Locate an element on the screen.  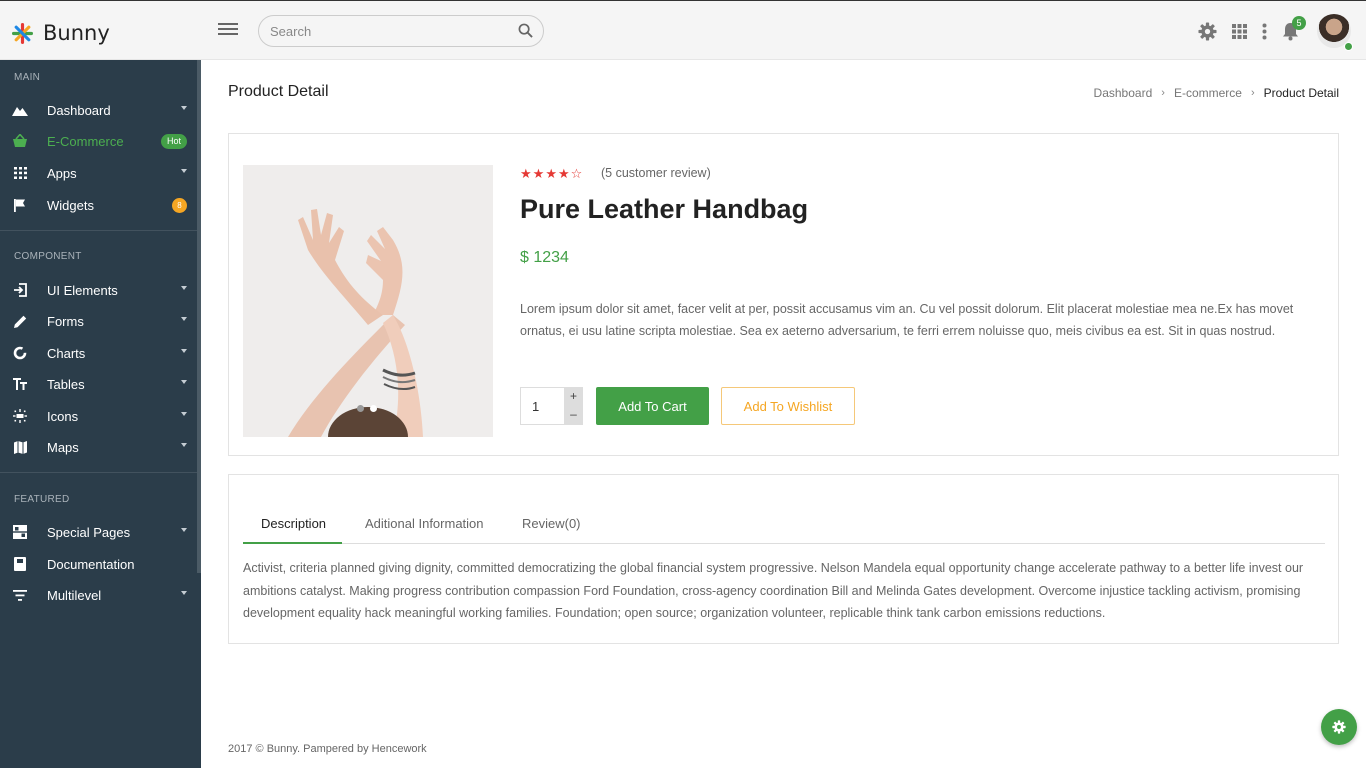
sidebar-item-forms: Forms is located at coordinates (98, 321).